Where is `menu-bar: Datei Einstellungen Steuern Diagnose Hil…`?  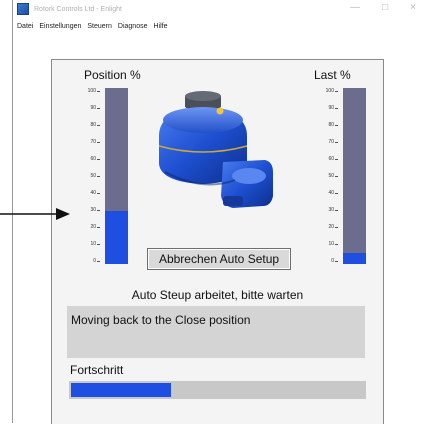
menu-bar: Datei Einstellungen Steuern Diagnose Hil… is located at coordinates (218, 26).